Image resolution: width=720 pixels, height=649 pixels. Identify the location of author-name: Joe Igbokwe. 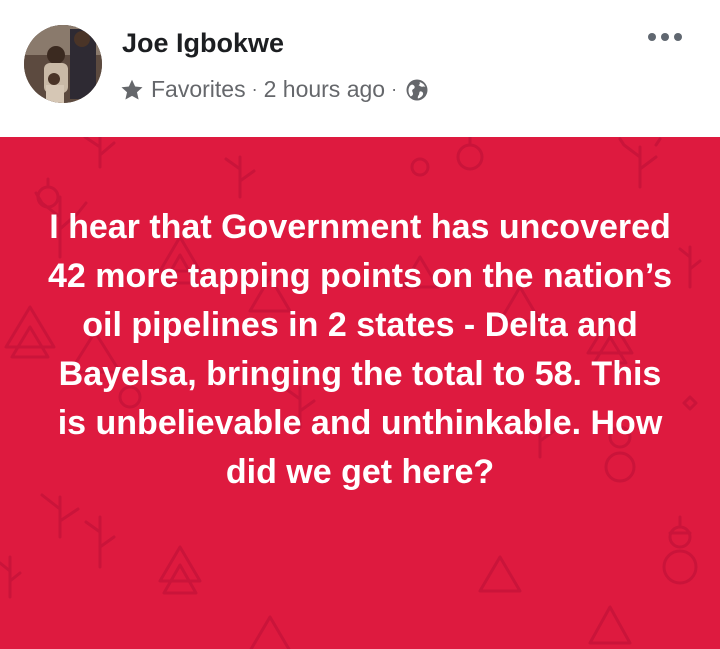
(203, 43).